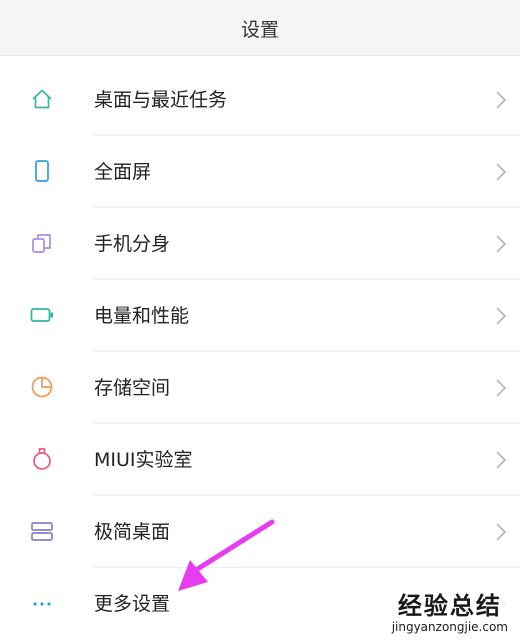 The width and height of the screenshot is (520, 640). I want to click on more-icon, so click(42, 604).